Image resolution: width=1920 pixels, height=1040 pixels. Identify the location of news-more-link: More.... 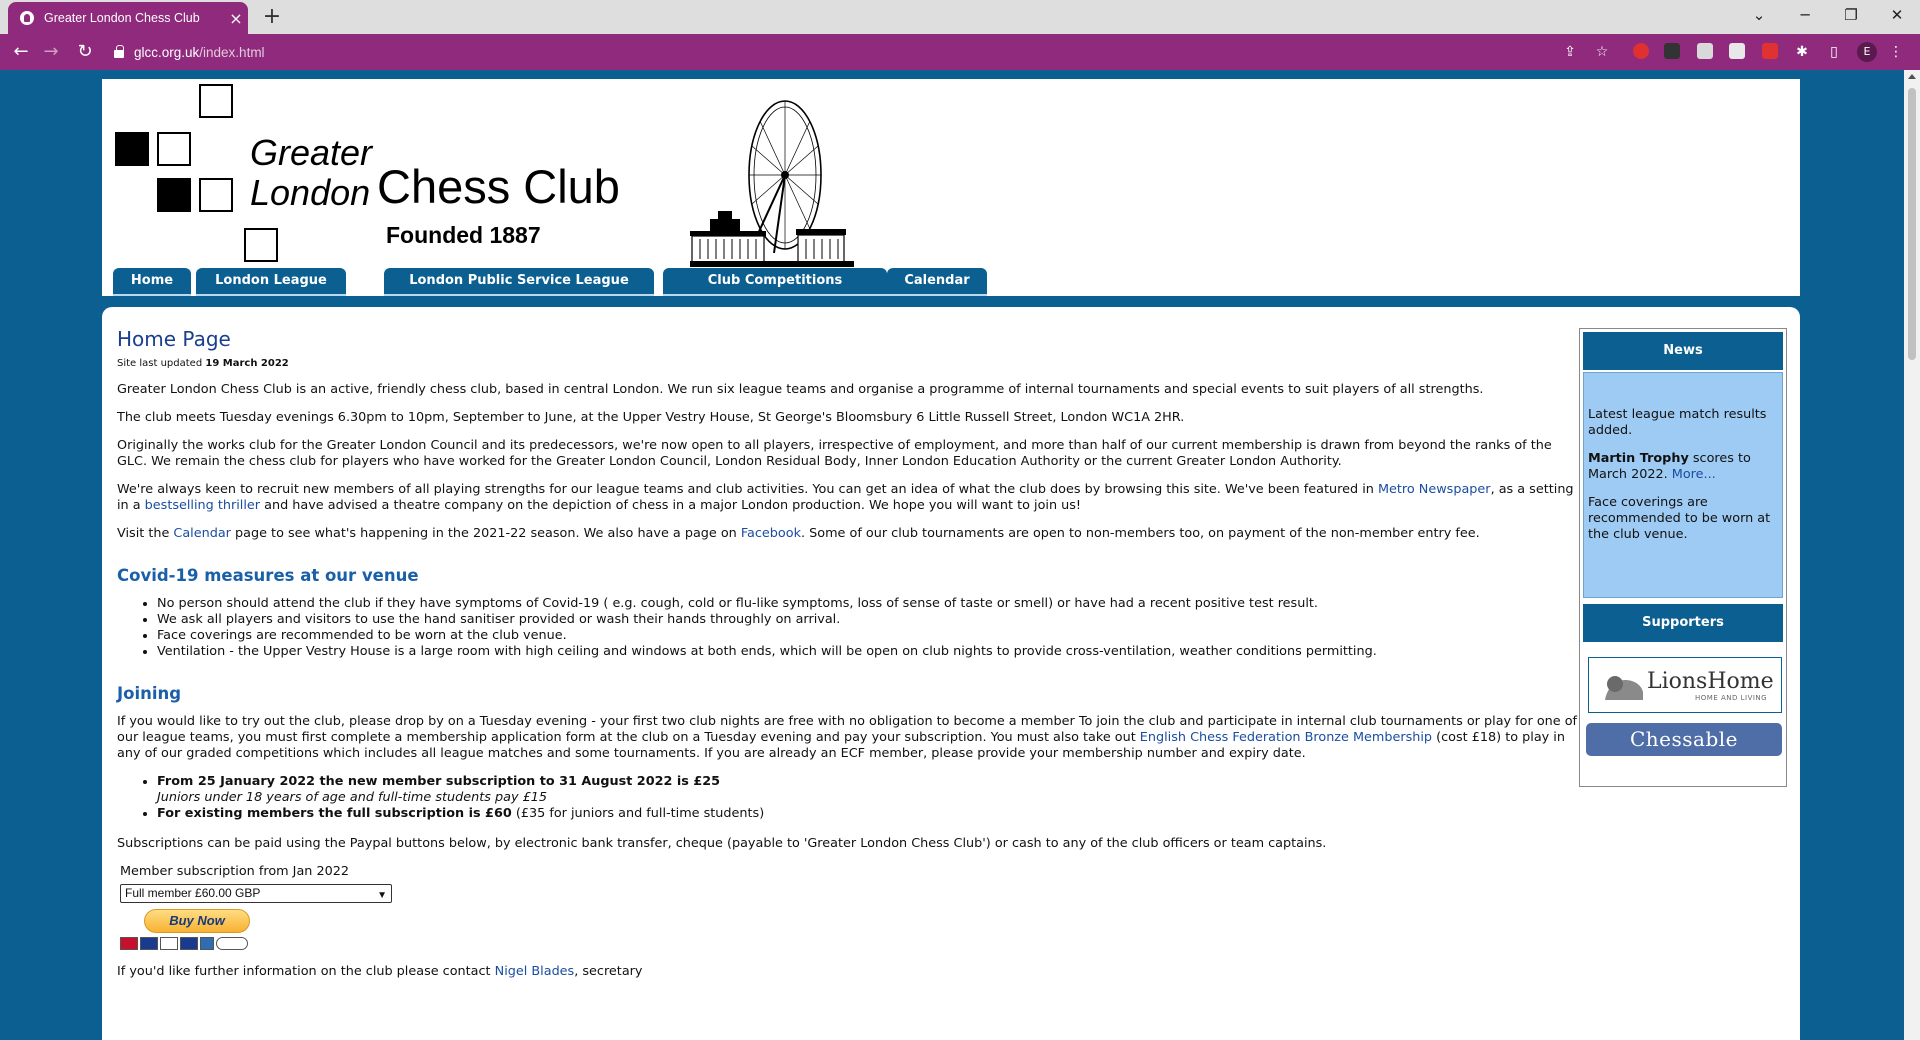
(1694, 474).